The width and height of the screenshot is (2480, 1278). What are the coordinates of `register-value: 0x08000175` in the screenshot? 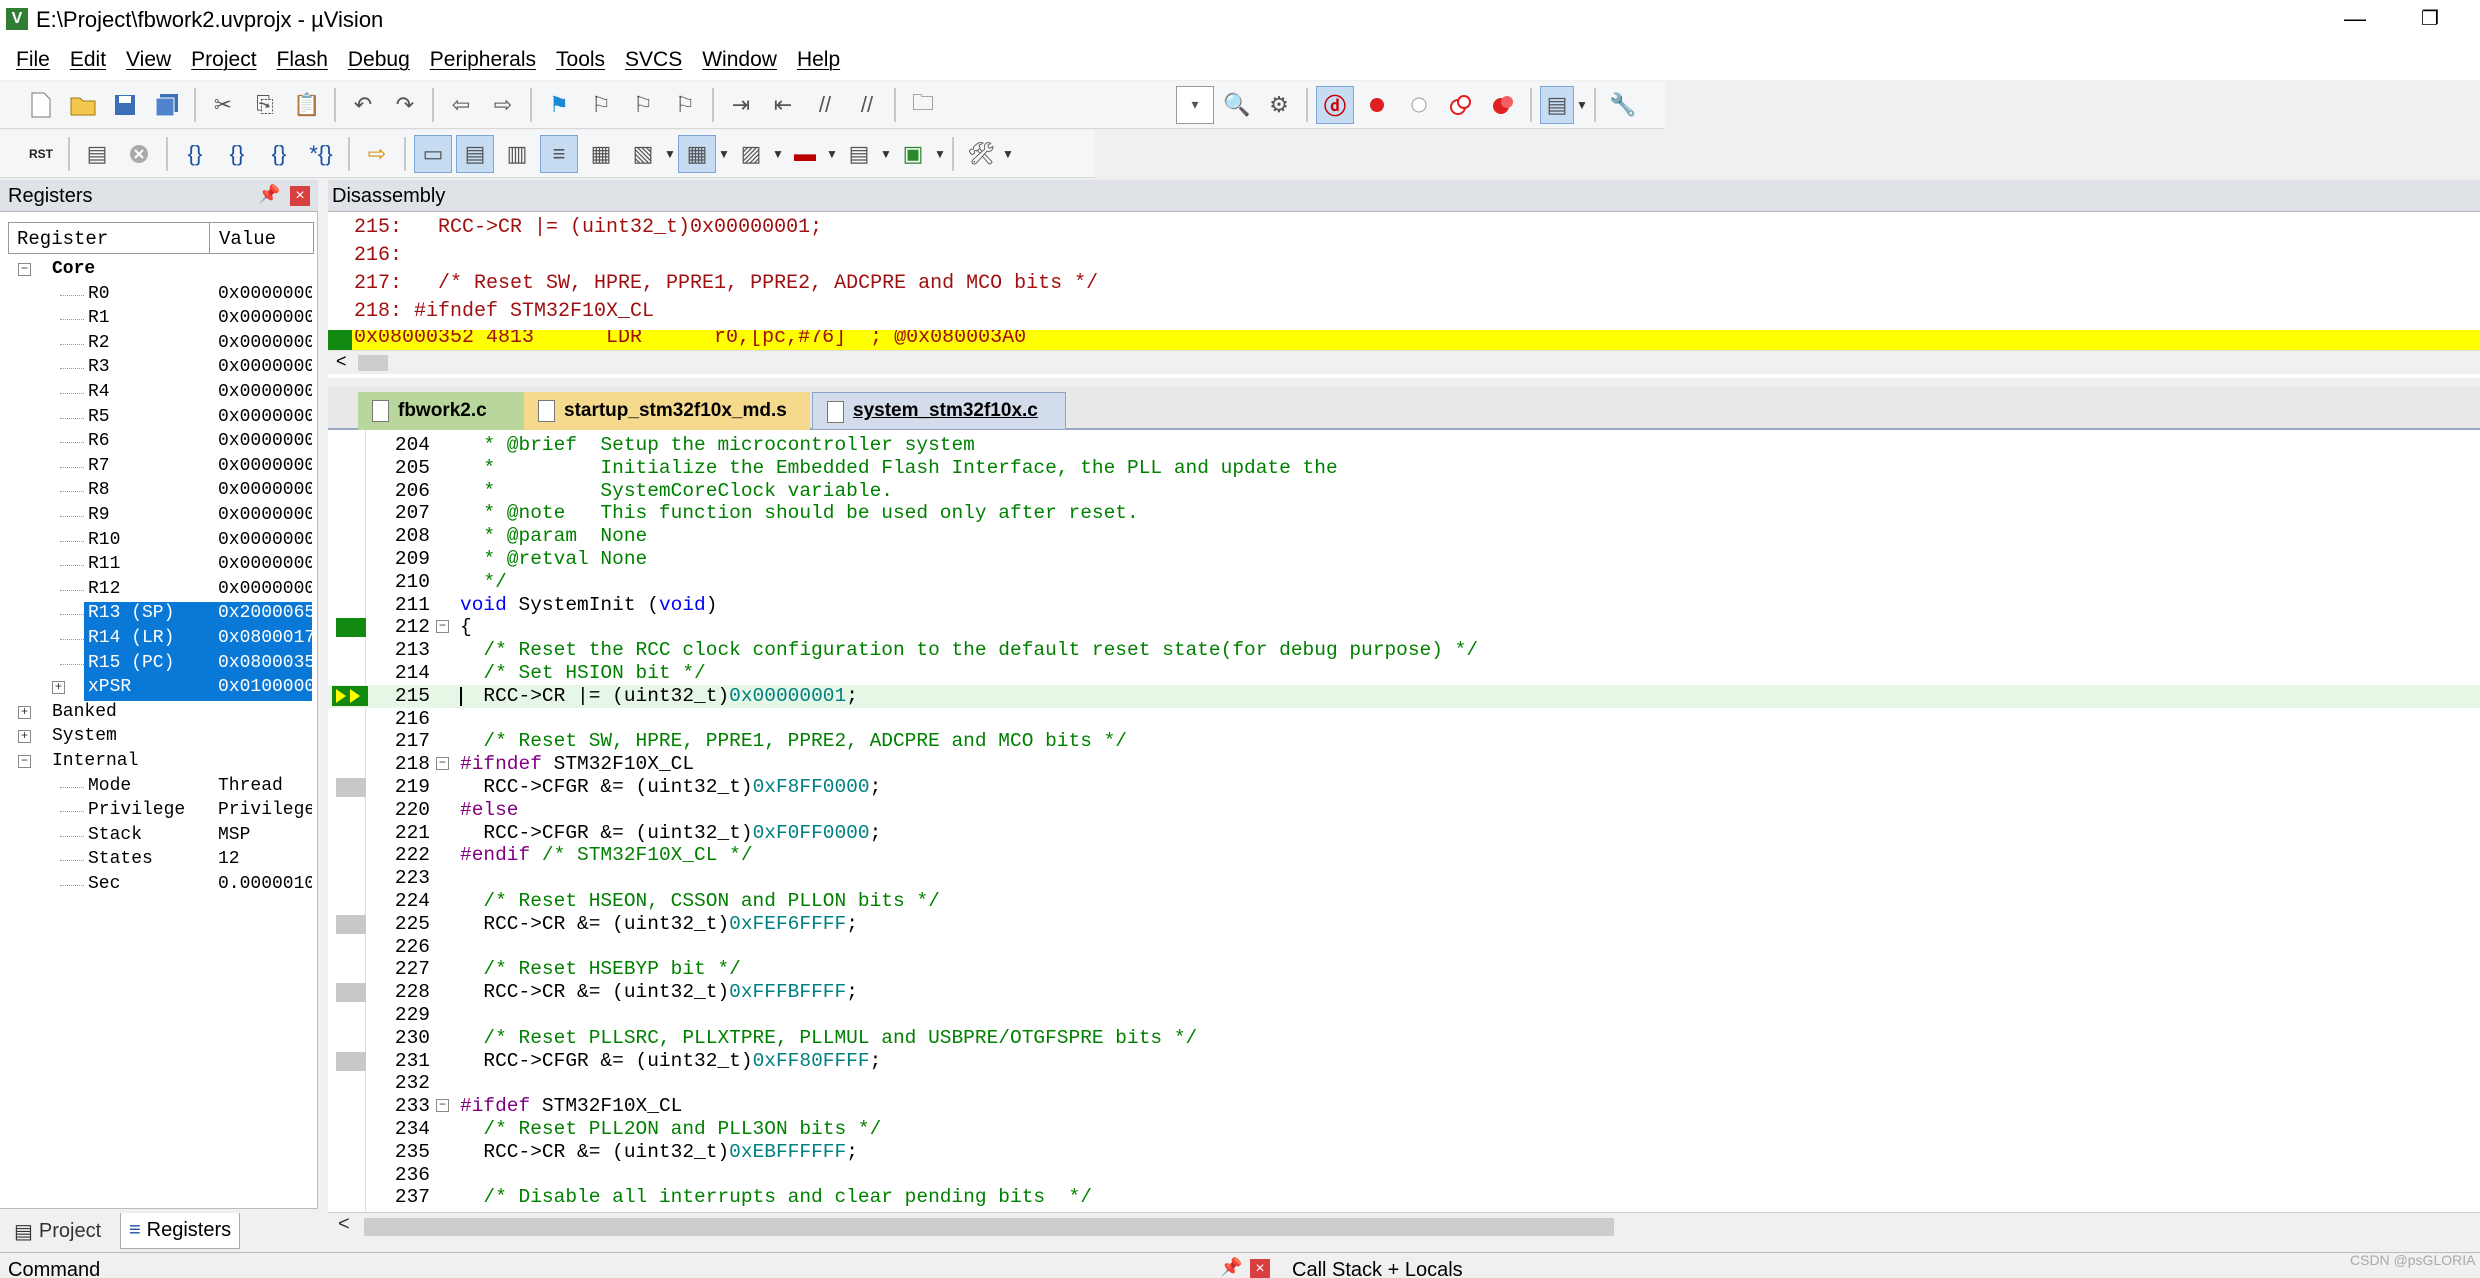 It's located at (265, 638).